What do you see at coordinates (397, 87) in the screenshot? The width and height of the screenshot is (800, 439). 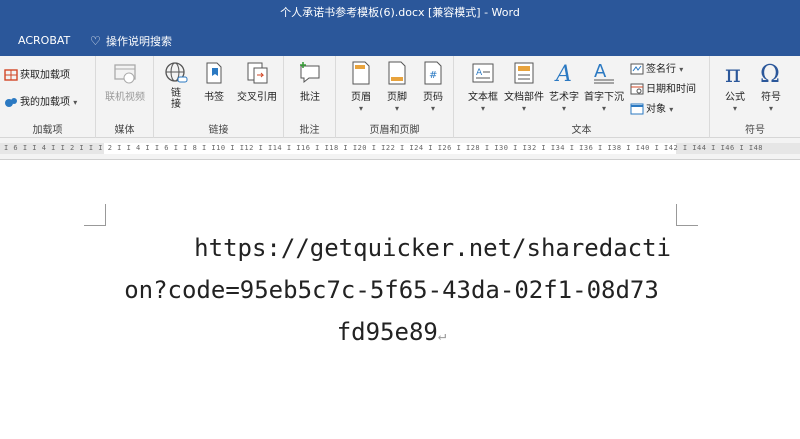 I see `footer-button: 页脚 ▾` at bounding box center [397, 87].